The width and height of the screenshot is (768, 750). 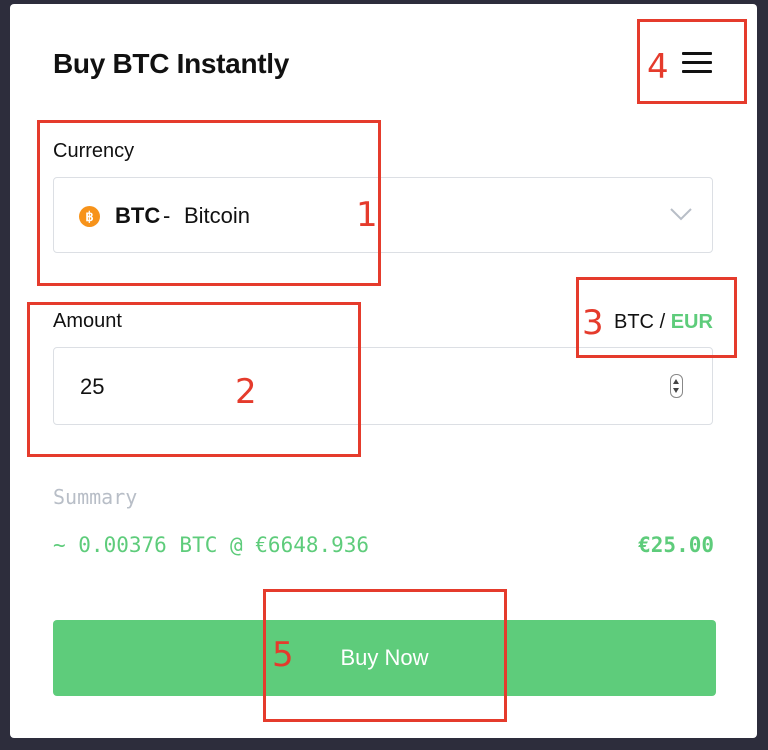 I want to click on annotation-number-3: 3, so click(x=593, y=323).